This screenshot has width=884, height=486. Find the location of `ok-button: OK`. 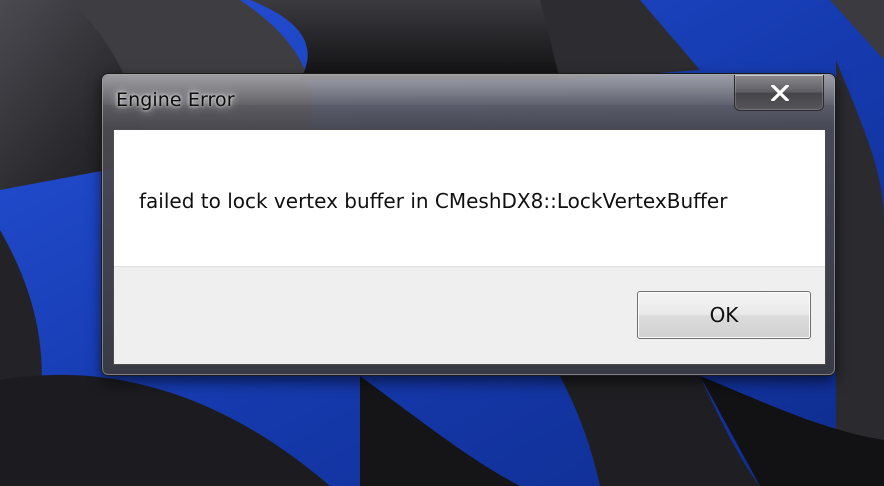

ok-button: OK is located at coordinates (724, 315).